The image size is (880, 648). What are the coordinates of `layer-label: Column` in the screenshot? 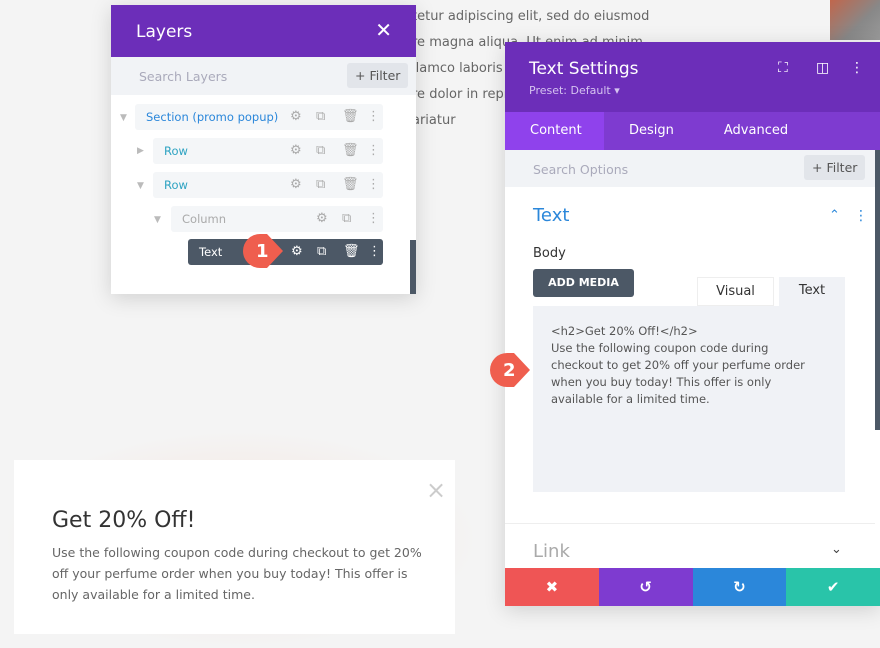 It's located at (204, 219).